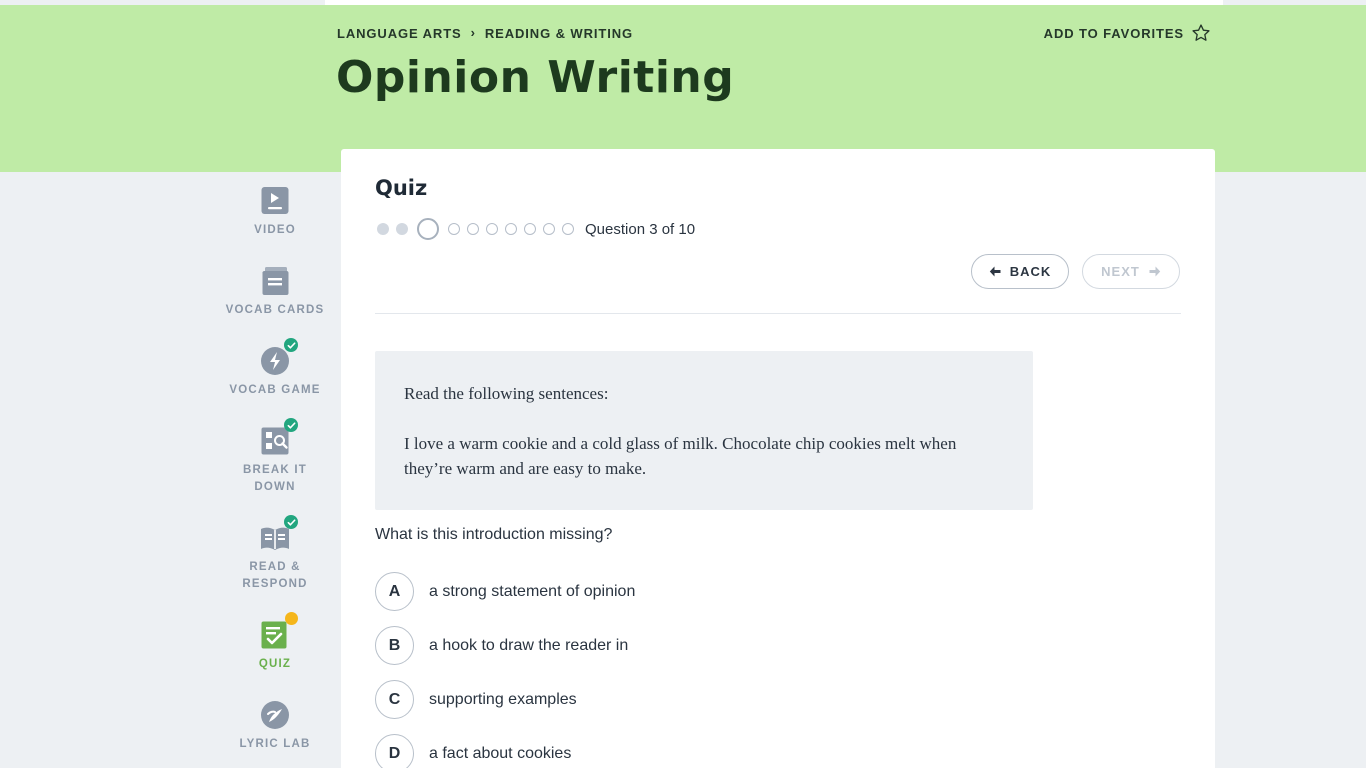  I want to click on question-counter: Question 3 of 10, so click(640, 229).